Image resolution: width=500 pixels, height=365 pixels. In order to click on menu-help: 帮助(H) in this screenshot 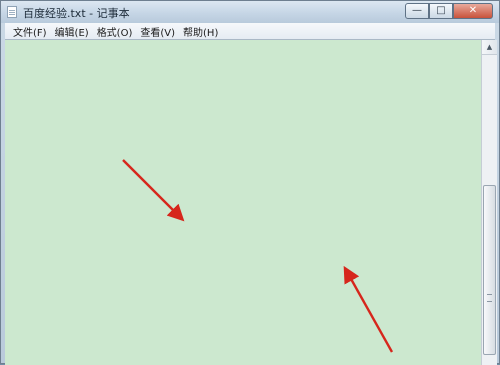, I will do `click(200, 31)`.